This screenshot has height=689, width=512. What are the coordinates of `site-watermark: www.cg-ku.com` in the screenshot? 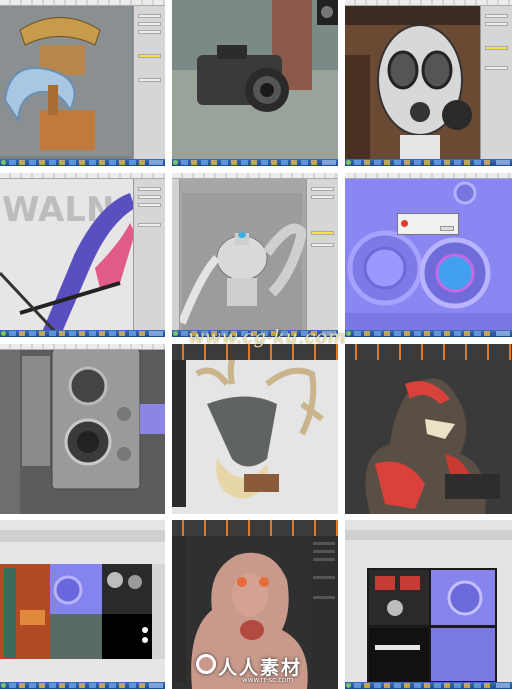 It's located at (267, 337).